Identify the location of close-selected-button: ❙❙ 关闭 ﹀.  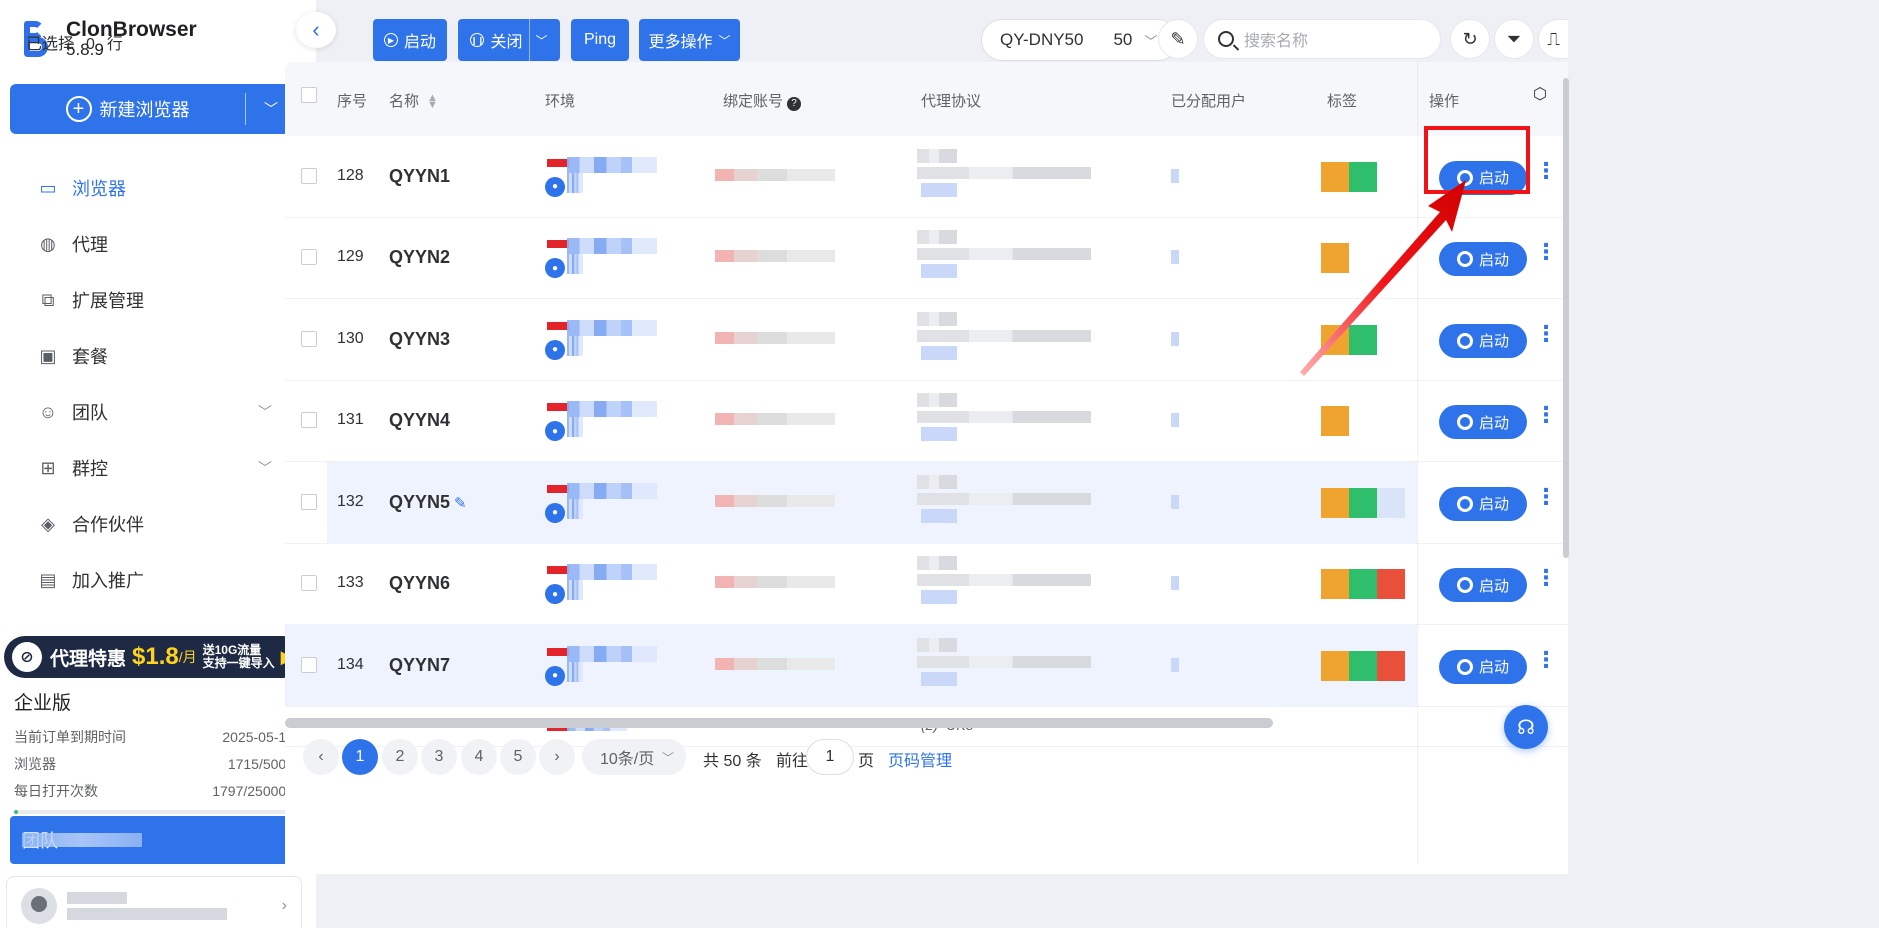
(509, 40).